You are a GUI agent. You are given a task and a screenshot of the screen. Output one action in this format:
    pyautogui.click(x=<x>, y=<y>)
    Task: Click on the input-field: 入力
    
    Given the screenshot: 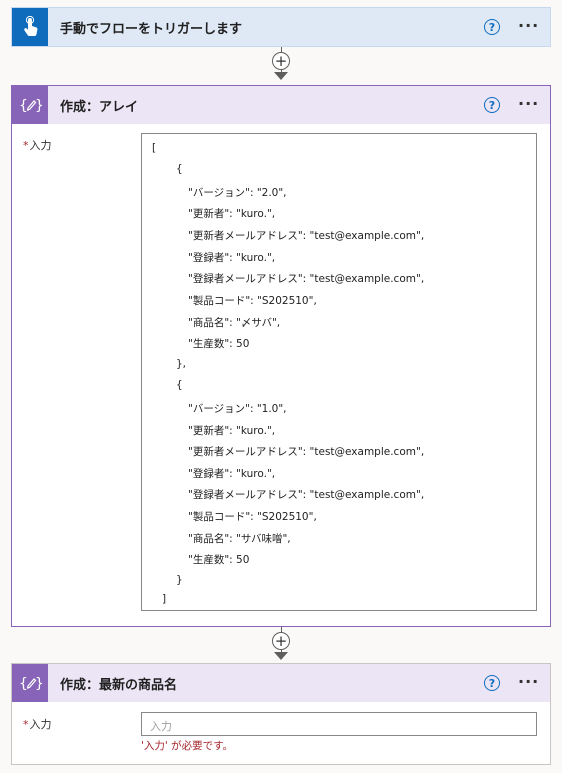 What is the action you would take?
    pyautogui.click(x=339, y=724)
    